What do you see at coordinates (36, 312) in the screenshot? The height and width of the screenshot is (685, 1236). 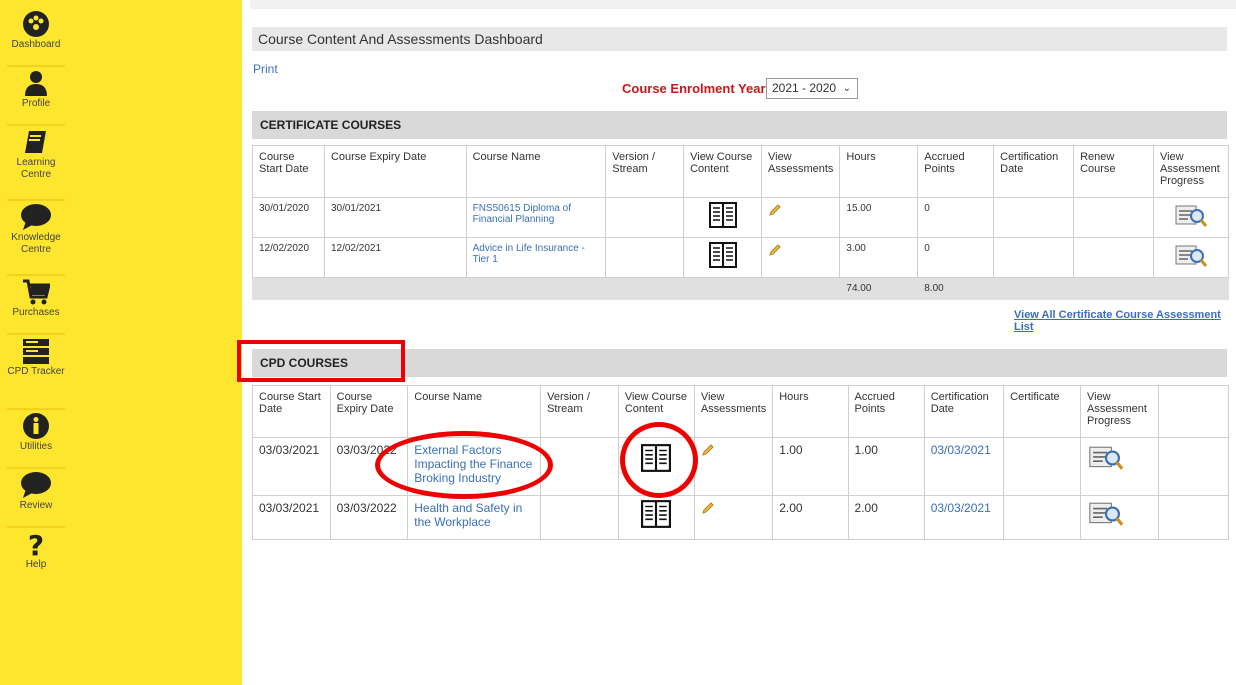 I see `nav-label: Purchases` at bounding box center [36, 312].